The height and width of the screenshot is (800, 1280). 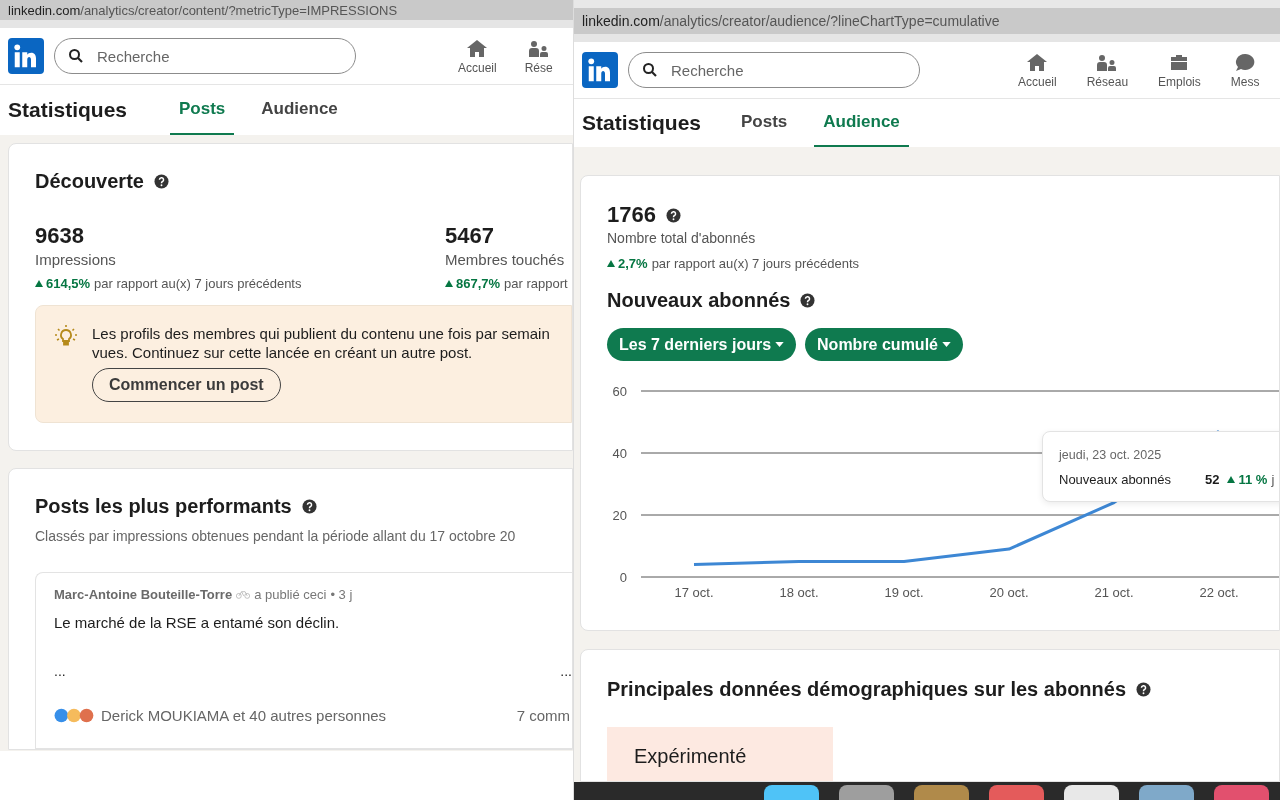 I want to click on category-tab: Expérimenté, so click(x=720, y=754).